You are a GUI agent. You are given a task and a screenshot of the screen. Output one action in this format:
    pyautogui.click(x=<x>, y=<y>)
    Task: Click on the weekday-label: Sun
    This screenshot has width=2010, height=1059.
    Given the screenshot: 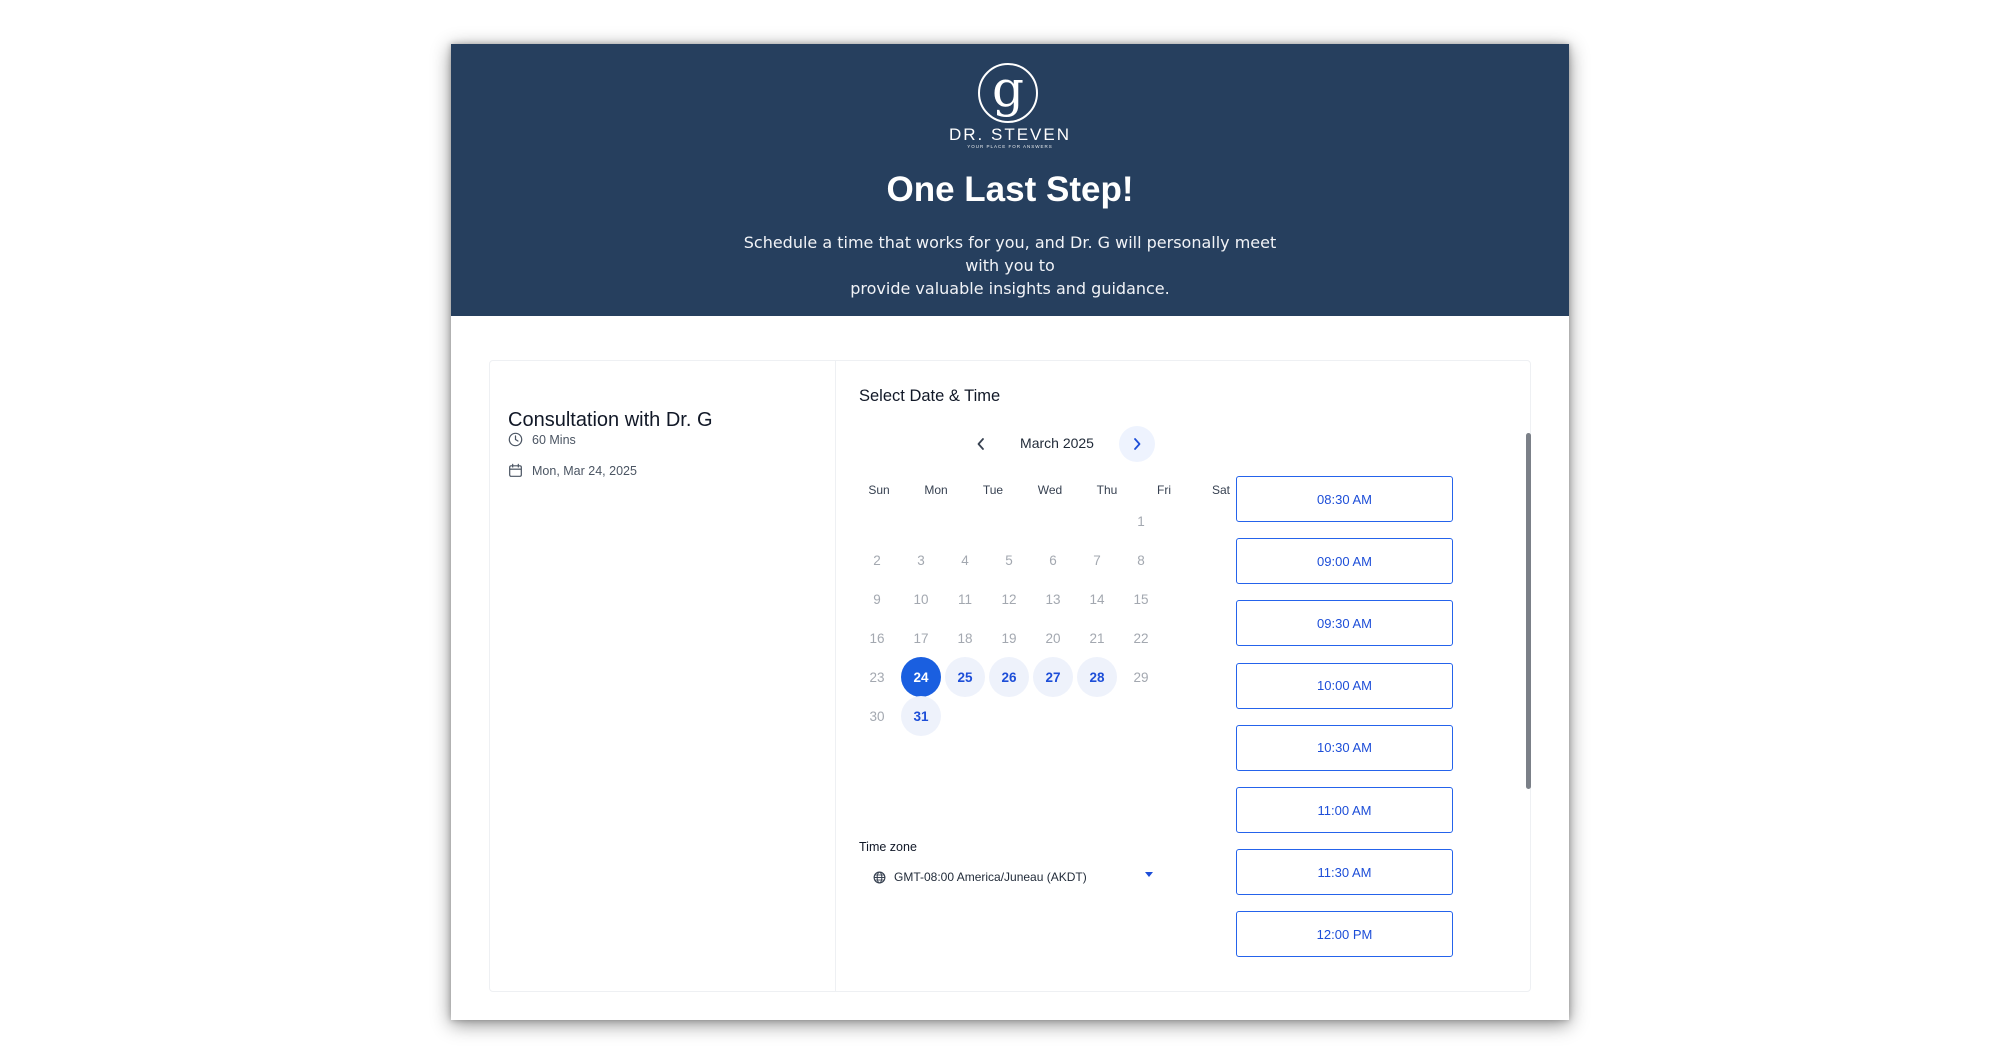 What is the action you would take?
    pyautogui.click(x=879, y=490)
    